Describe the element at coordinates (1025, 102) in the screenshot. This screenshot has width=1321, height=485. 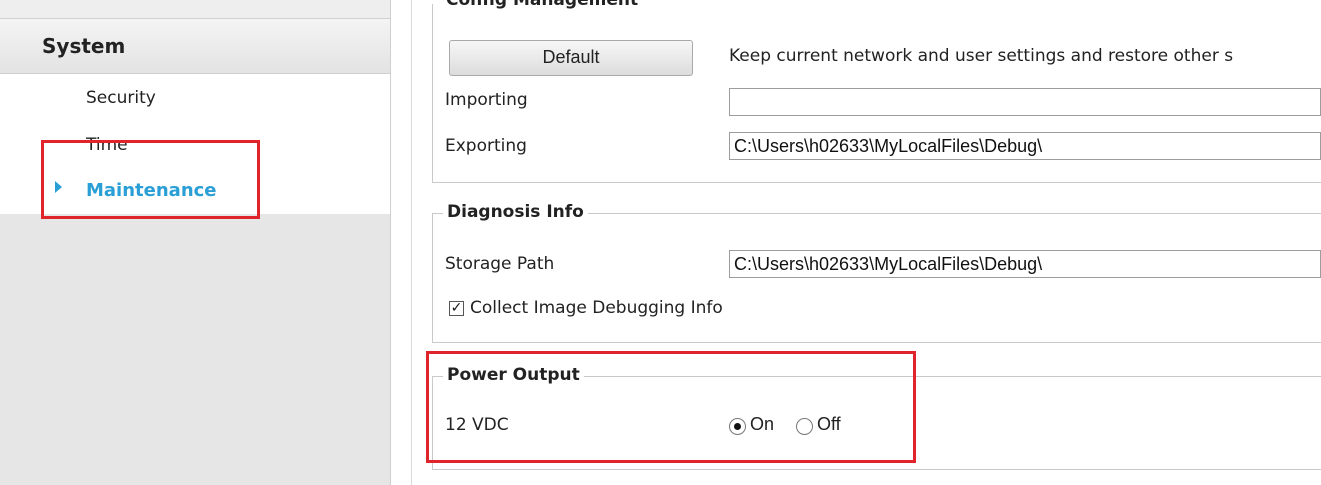
I see `importing-field` at that location.